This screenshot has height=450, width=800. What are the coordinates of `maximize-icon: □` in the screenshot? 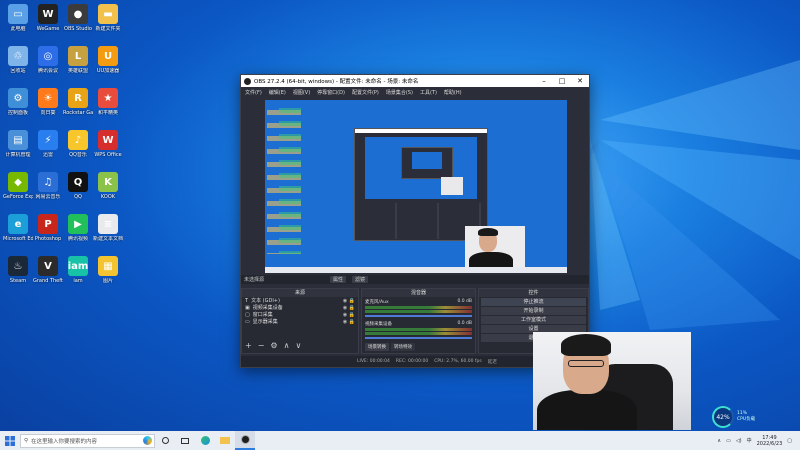 It's located at (562, 81).